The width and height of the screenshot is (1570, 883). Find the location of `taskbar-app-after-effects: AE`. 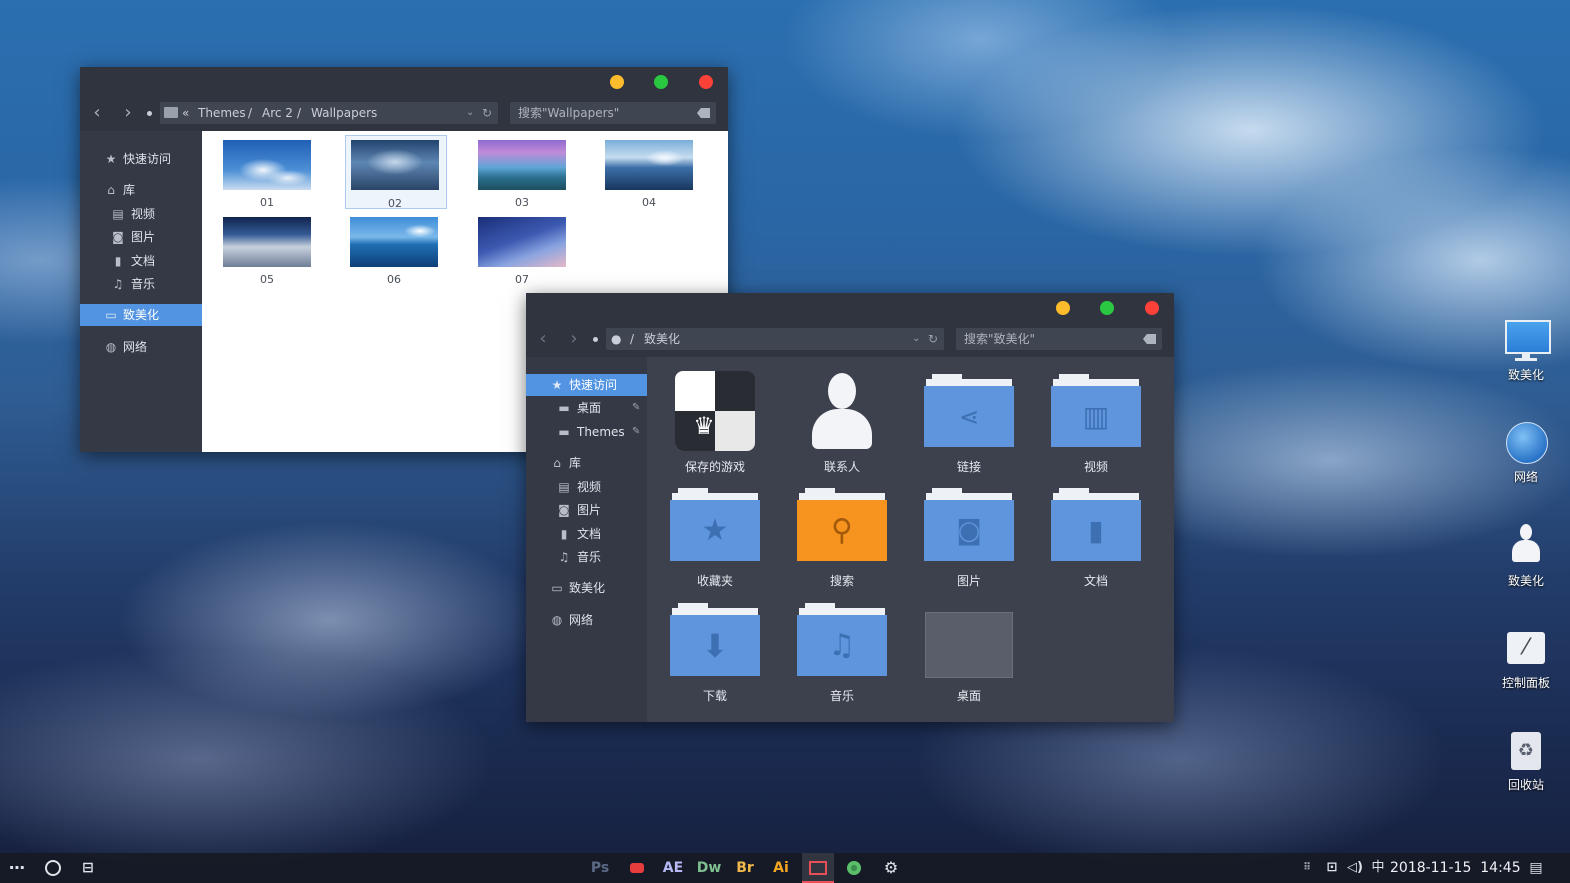

taskbar-app-after-effects: AE is located at coordinates (673, 868).